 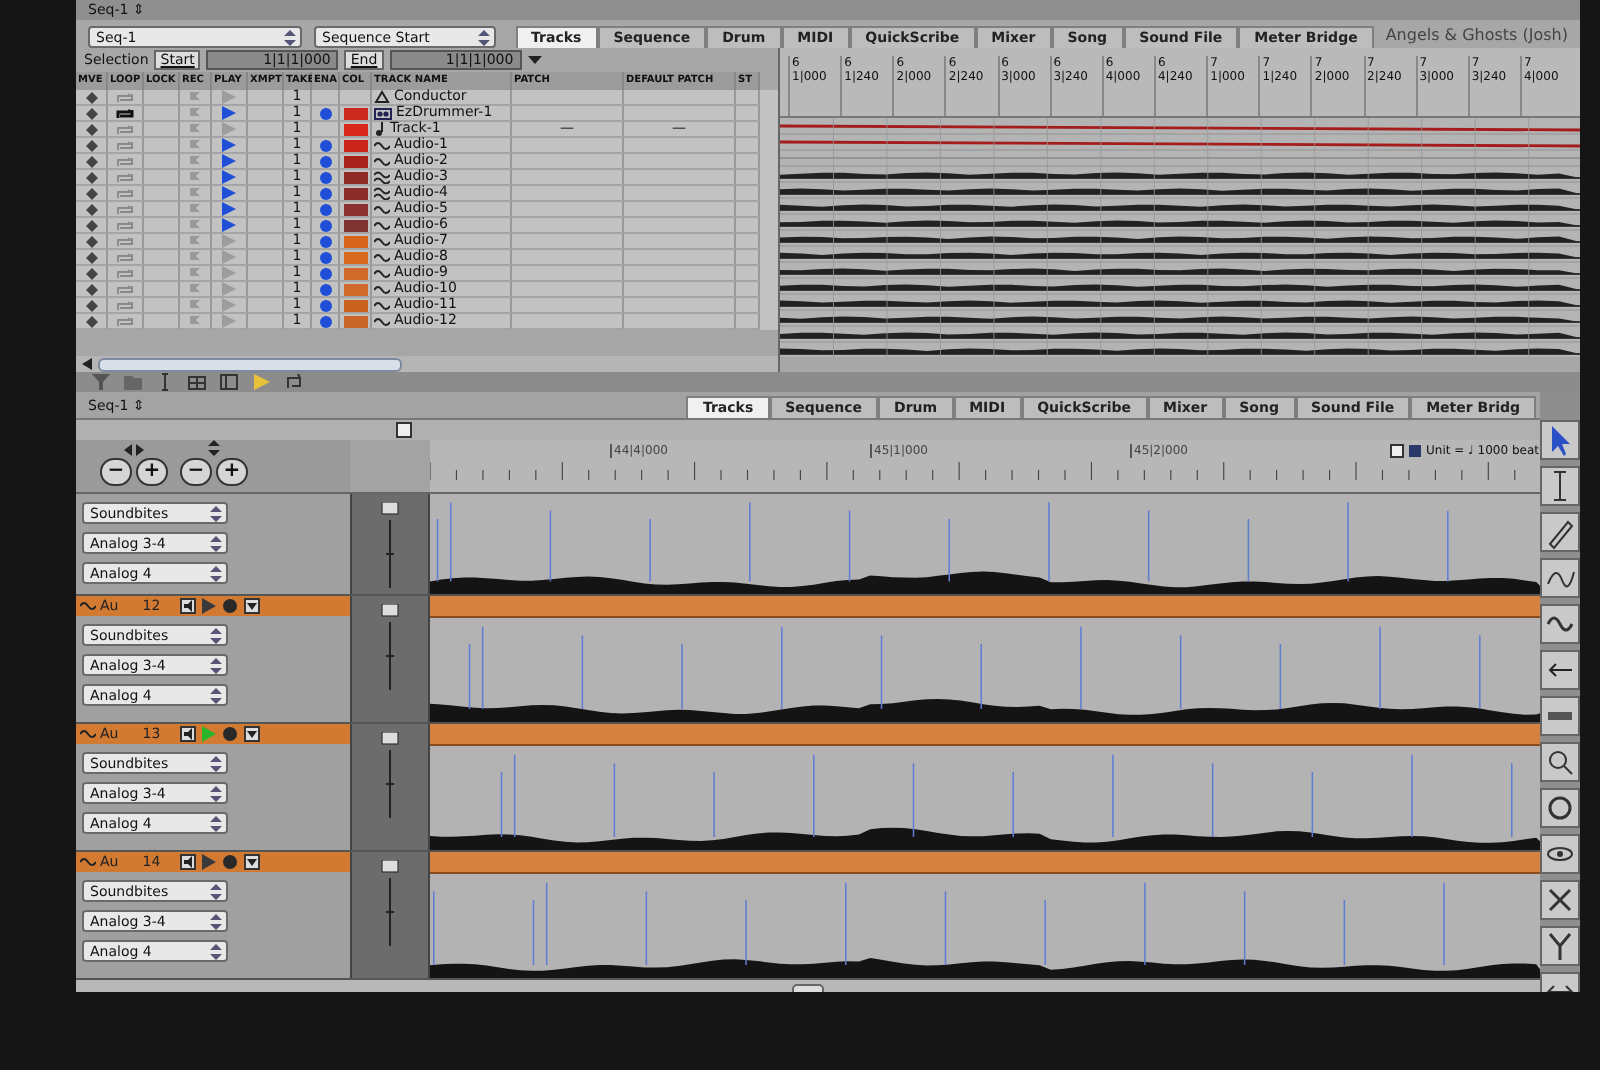 What do you see at coordinates (134, 450) in the screenshot?
I see `horizontal-arrows-icon` at bounding box center [134, 450].